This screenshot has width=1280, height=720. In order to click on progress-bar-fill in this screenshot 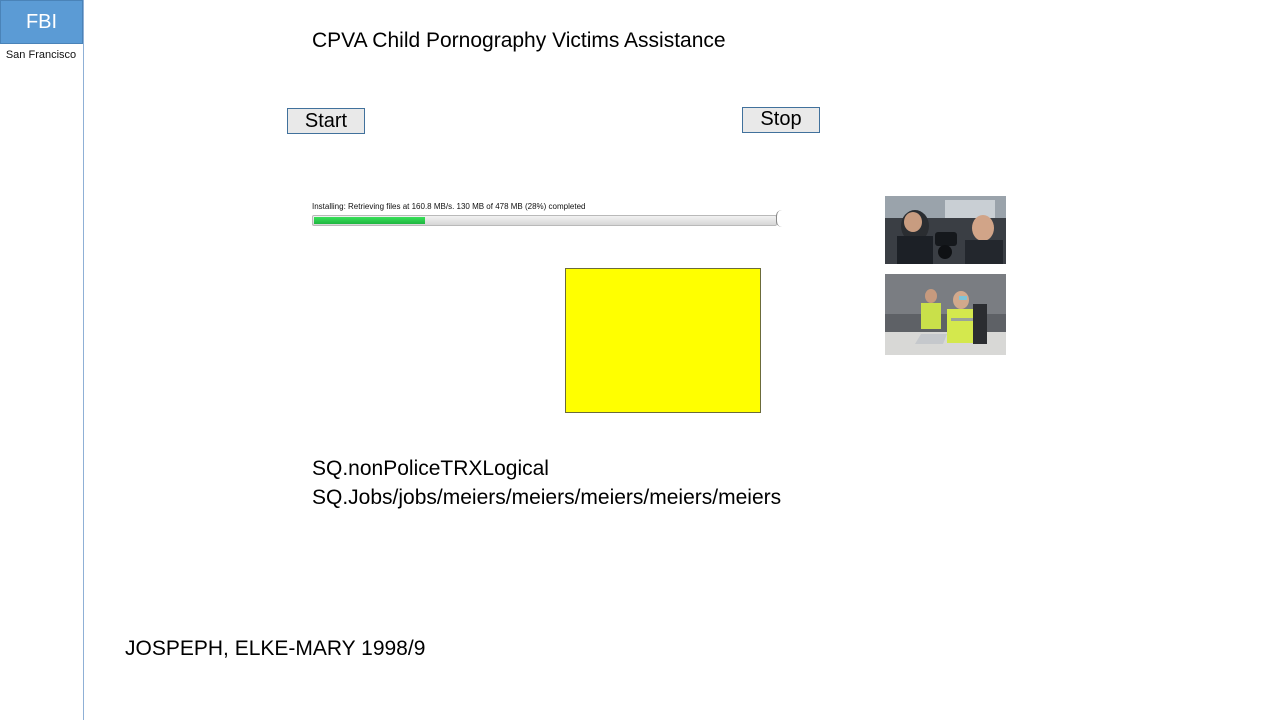, I will do `click(369, 220)`.